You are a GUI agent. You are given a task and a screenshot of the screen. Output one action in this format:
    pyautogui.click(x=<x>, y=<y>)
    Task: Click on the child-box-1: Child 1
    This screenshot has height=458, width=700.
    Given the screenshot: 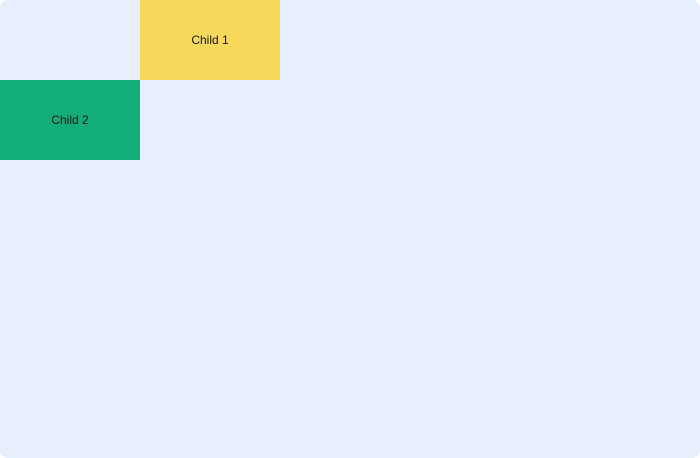 What is the action you would take?
    pyautogui.click(x=210, y=40)
    